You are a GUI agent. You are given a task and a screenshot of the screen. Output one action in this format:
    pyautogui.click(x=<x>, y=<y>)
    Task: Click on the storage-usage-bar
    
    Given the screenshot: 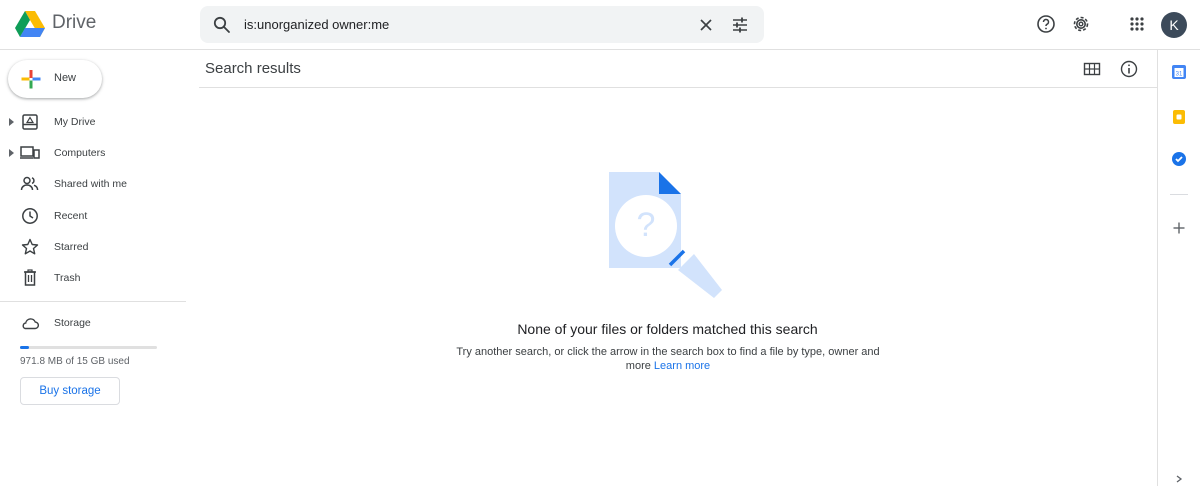 What is the action you would take?
    pyautogui.click(x=88, y=347)
    